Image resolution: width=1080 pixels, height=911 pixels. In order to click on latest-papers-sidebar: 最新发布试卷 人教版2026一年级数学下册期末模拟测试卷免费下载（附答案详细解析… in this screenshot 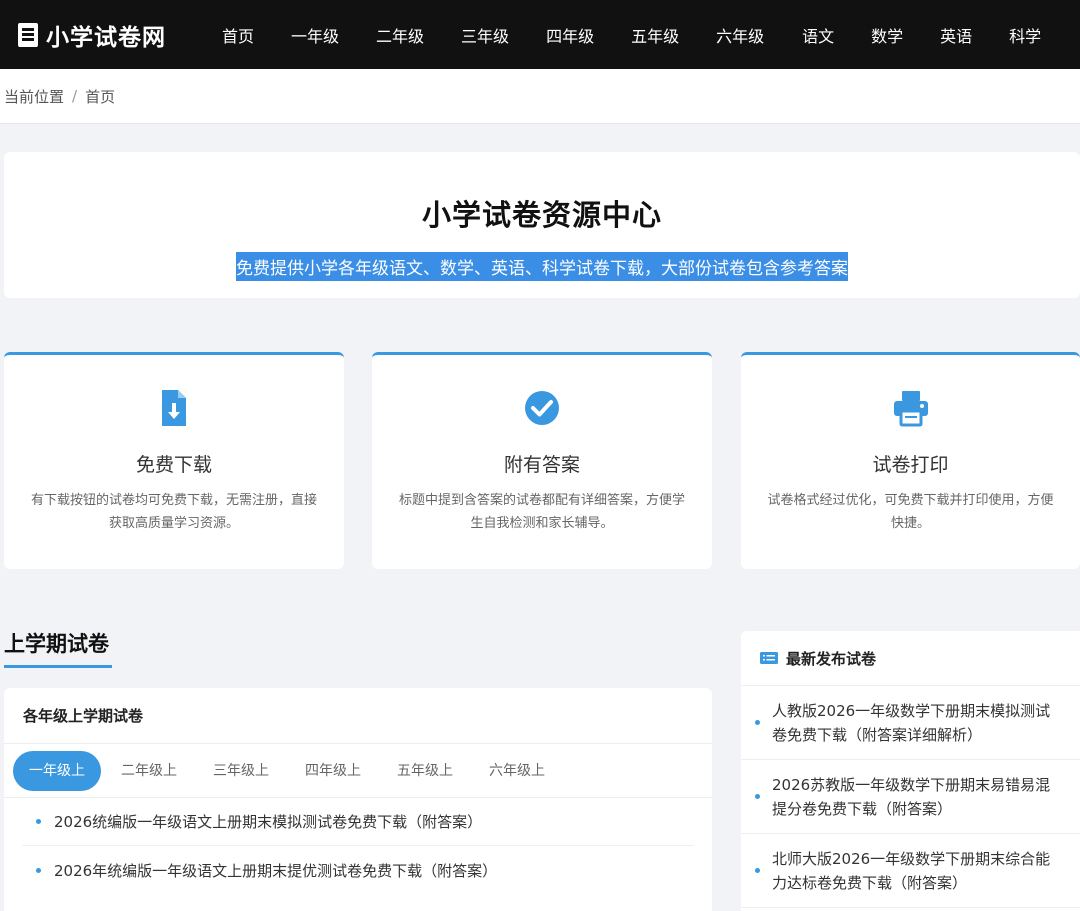, I will do `click(910, 771)`.